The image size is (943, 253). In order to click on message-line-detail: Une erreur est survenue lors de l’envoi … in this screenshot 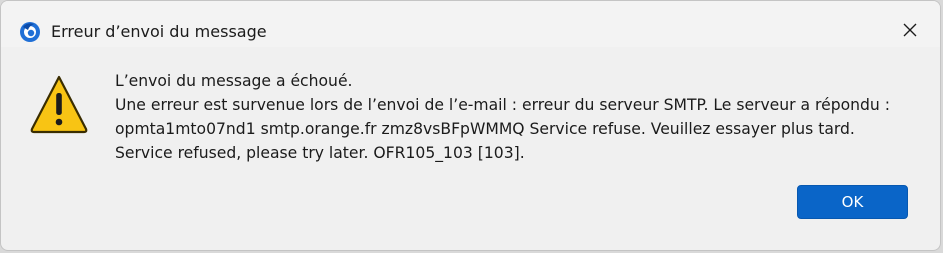, I will do `click(503, 105)`.